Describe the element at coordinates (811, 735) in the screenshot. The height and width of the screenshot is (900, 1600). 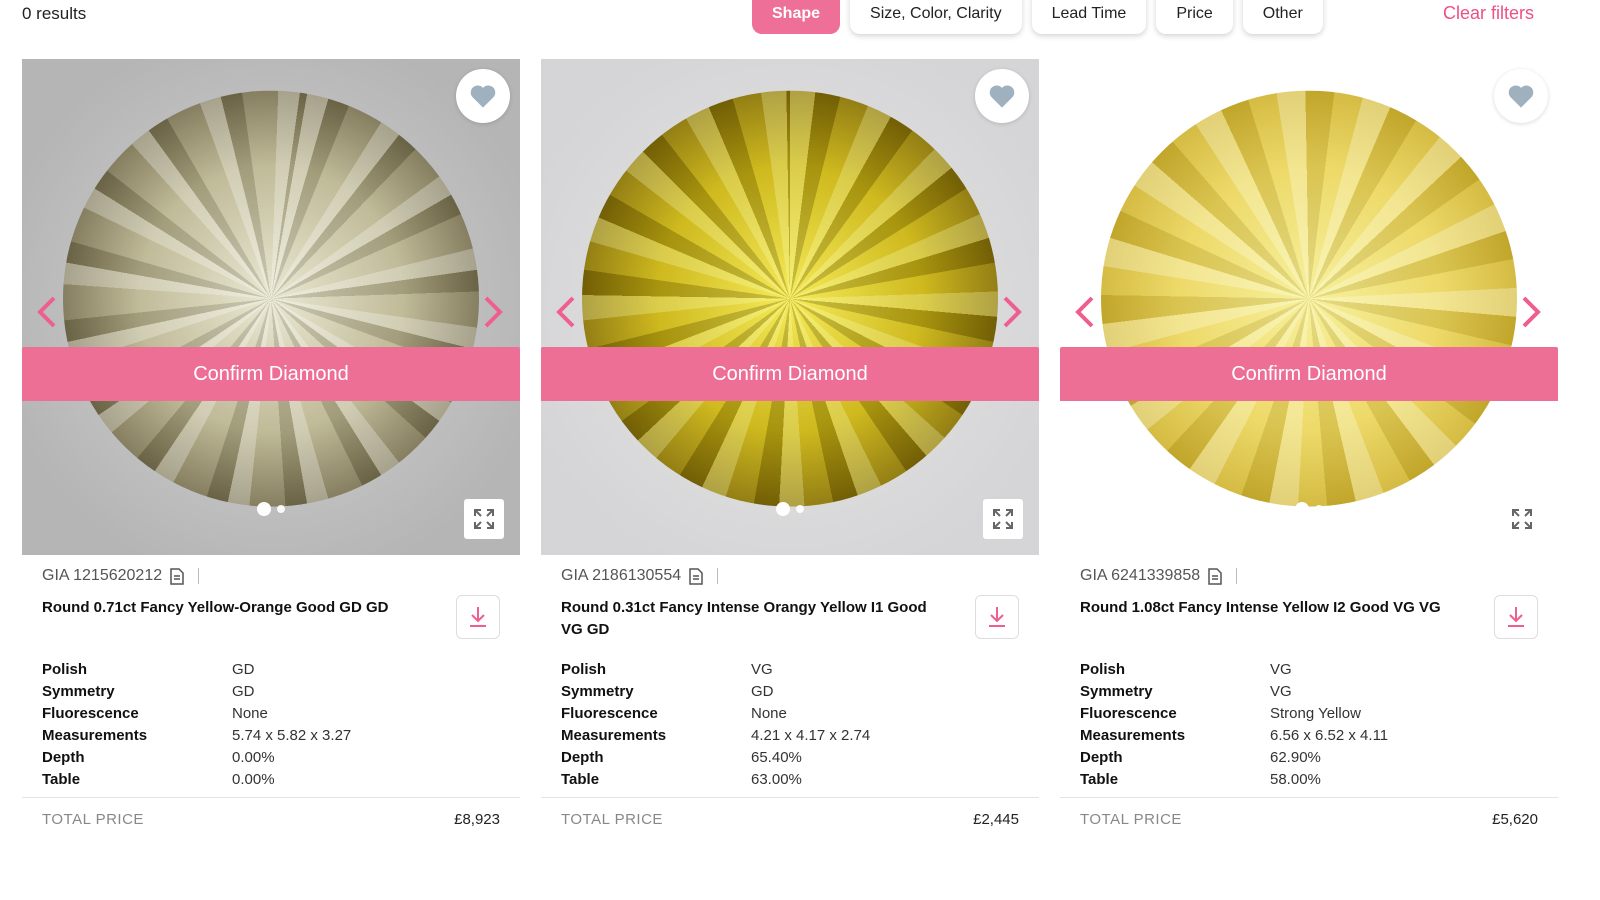
I see `spec-value: 4.21 x 4.17 x 2.74` at that location.